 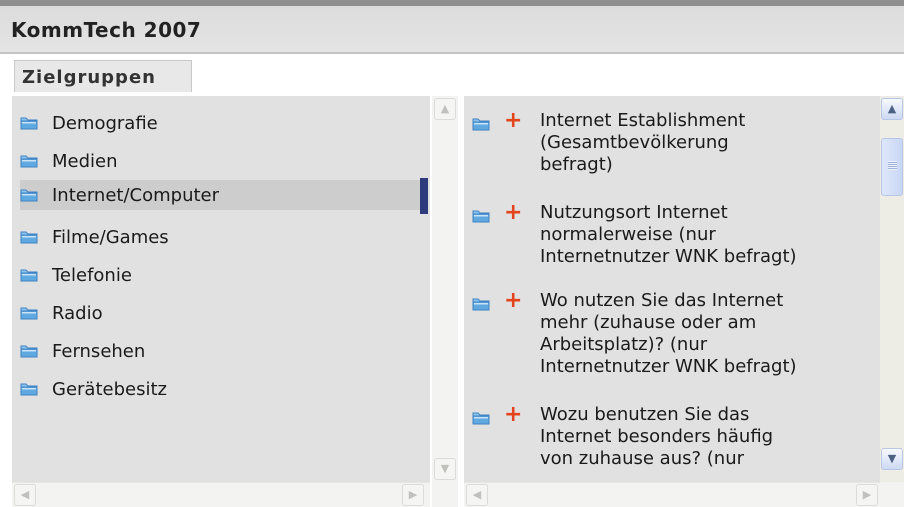 I want to click on scroll-thumb, so click(x=892, y=167).